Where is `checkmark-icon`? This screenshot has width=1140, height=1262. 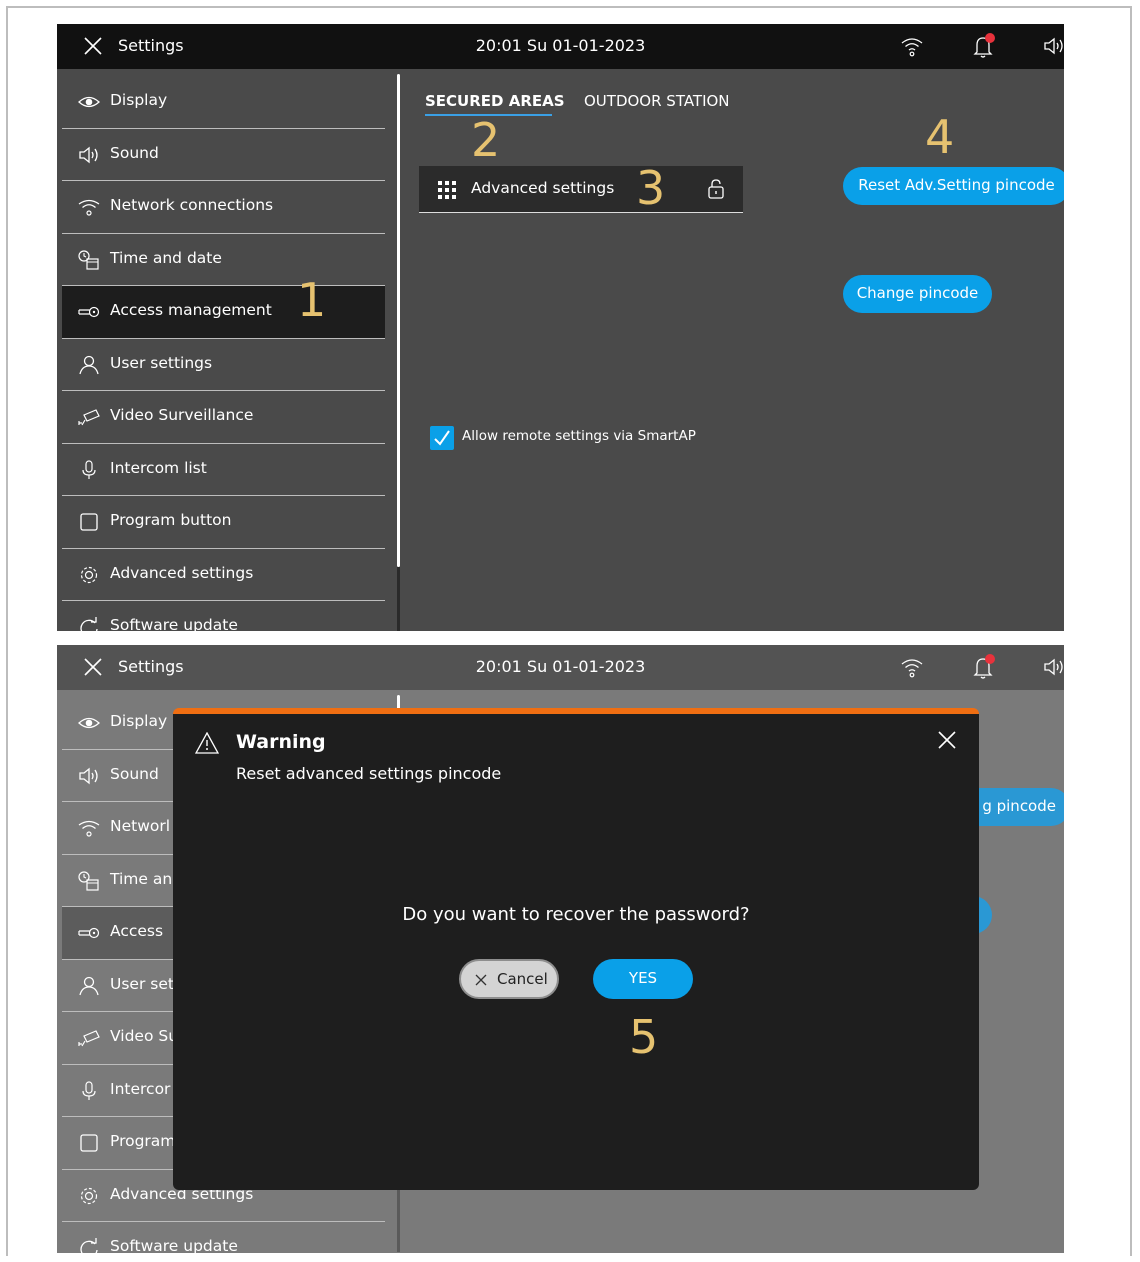
checkmark-icon is located at coordinates (442, 438).